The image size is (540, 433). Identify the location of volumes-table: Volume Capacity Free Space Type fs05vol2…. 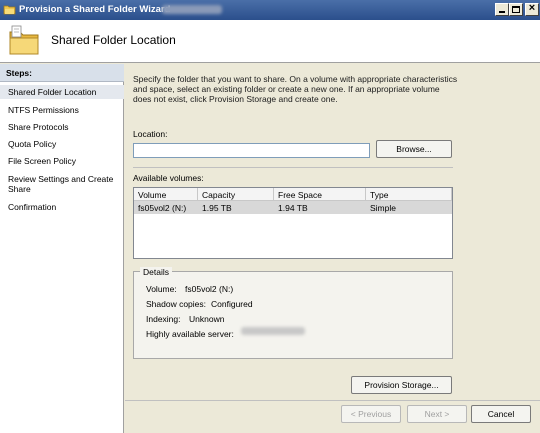
(293, 223).